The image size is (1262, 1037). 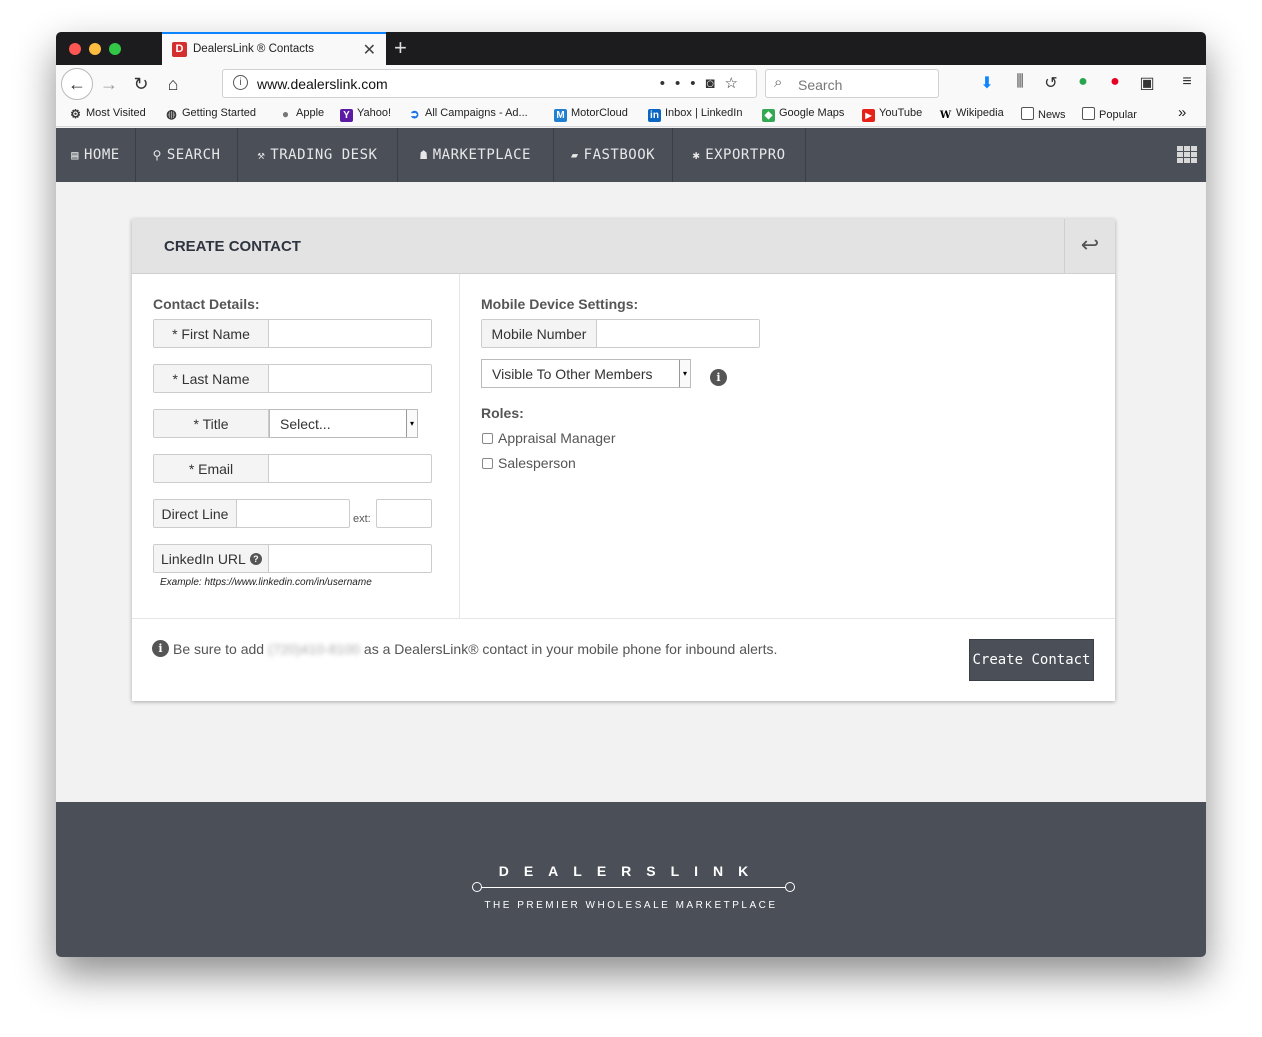 I want to click on bookmark-apple: ● Apple, so click(x=301, y=114).